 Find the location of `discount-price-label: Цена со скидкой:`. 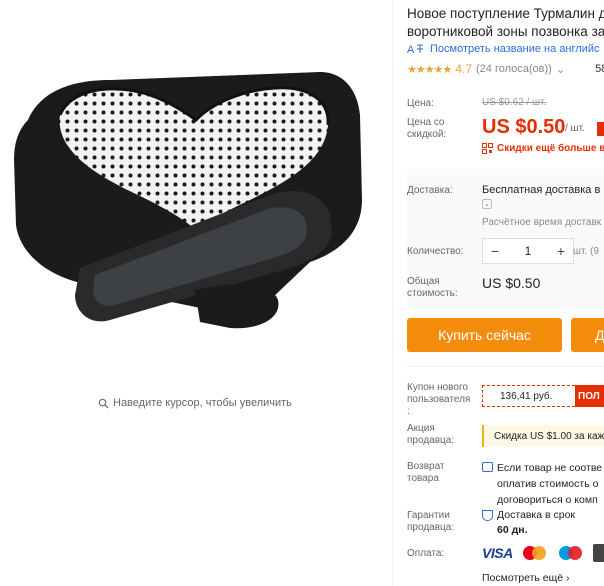

discount-price-label: Цена со скидкой: is located at coordinates (426, 129).